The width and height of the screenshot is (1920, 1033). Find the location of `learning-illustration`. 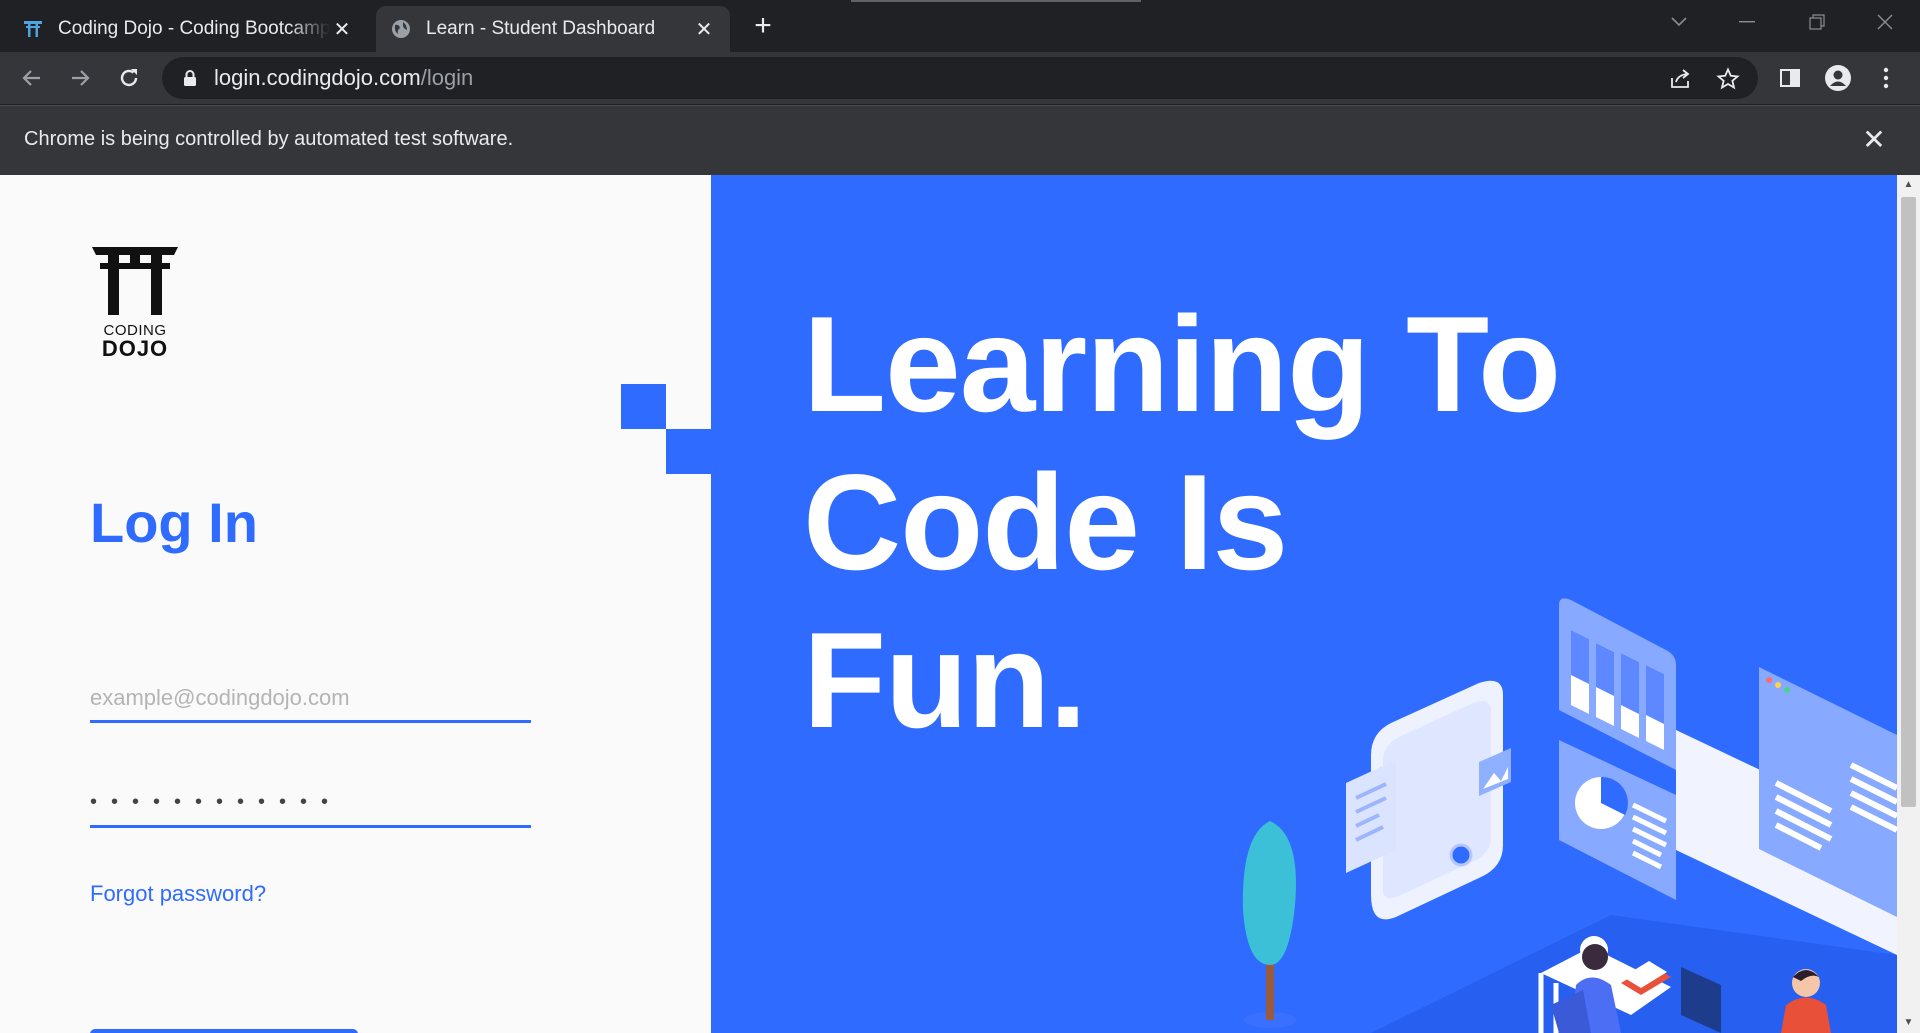

learning-illustration is located at coordinates (1569, 815).